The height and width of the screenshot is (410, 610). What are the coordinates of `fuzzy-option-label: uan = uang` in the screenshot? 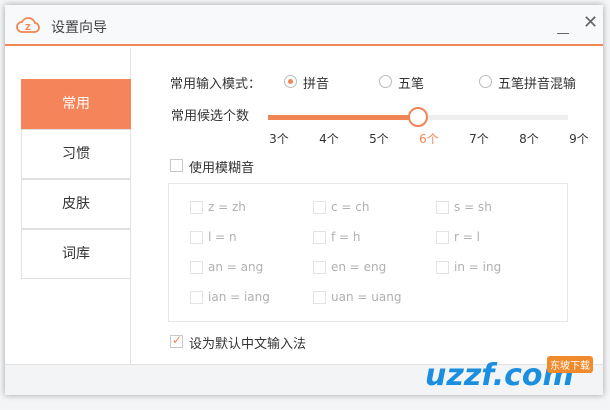 It's located at (366, 297).